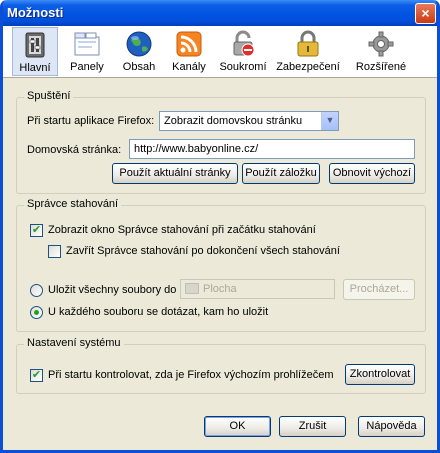 This screenshot has width=440, height=453. Describe the element at coordinates (189, 67) in the screenshot. I see `tab-feeds-label: Kanály` at that location.